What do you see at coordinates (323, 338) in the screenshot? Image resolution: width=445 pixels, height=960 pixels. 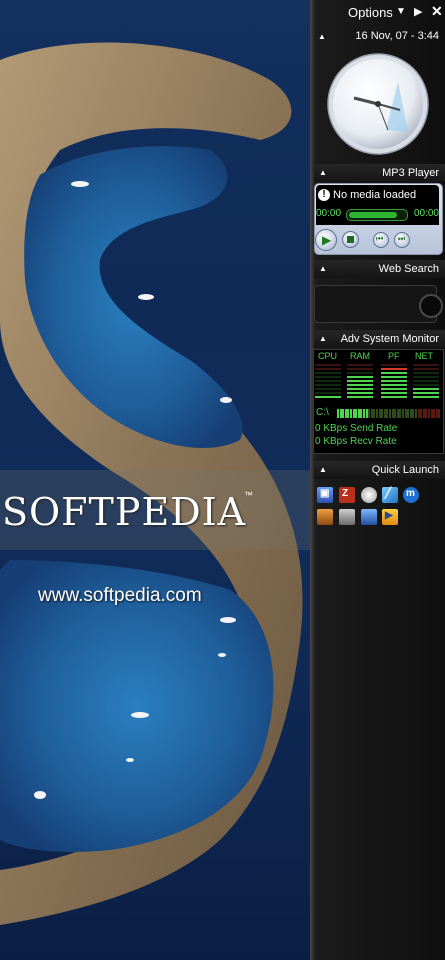 I see `sysmon-collapse-icon: ▲` at bounding box center [323, 338].